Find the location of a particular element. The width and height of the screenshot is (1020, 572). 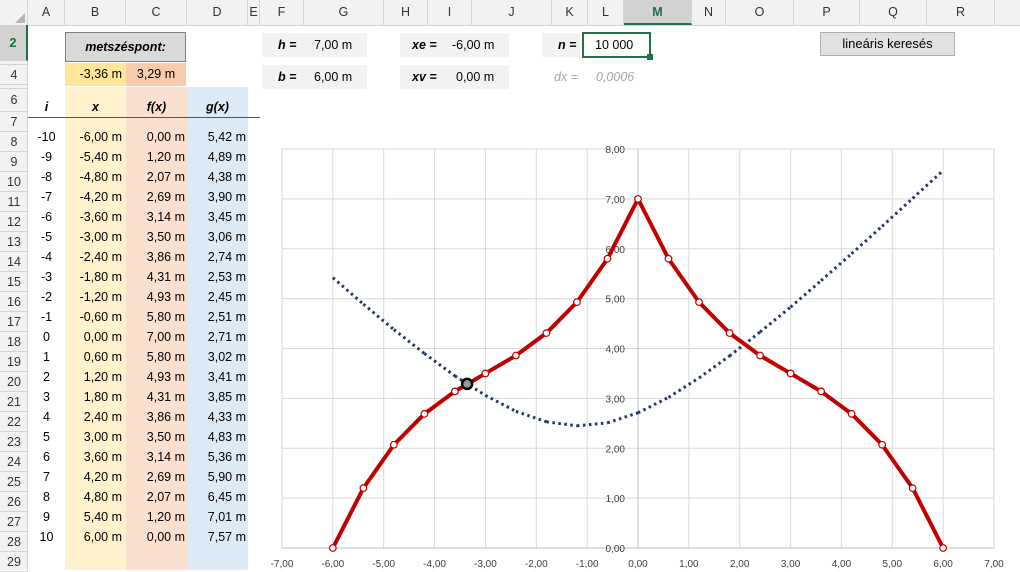

row-header-23: 23 is located at coordinates (14, 442).